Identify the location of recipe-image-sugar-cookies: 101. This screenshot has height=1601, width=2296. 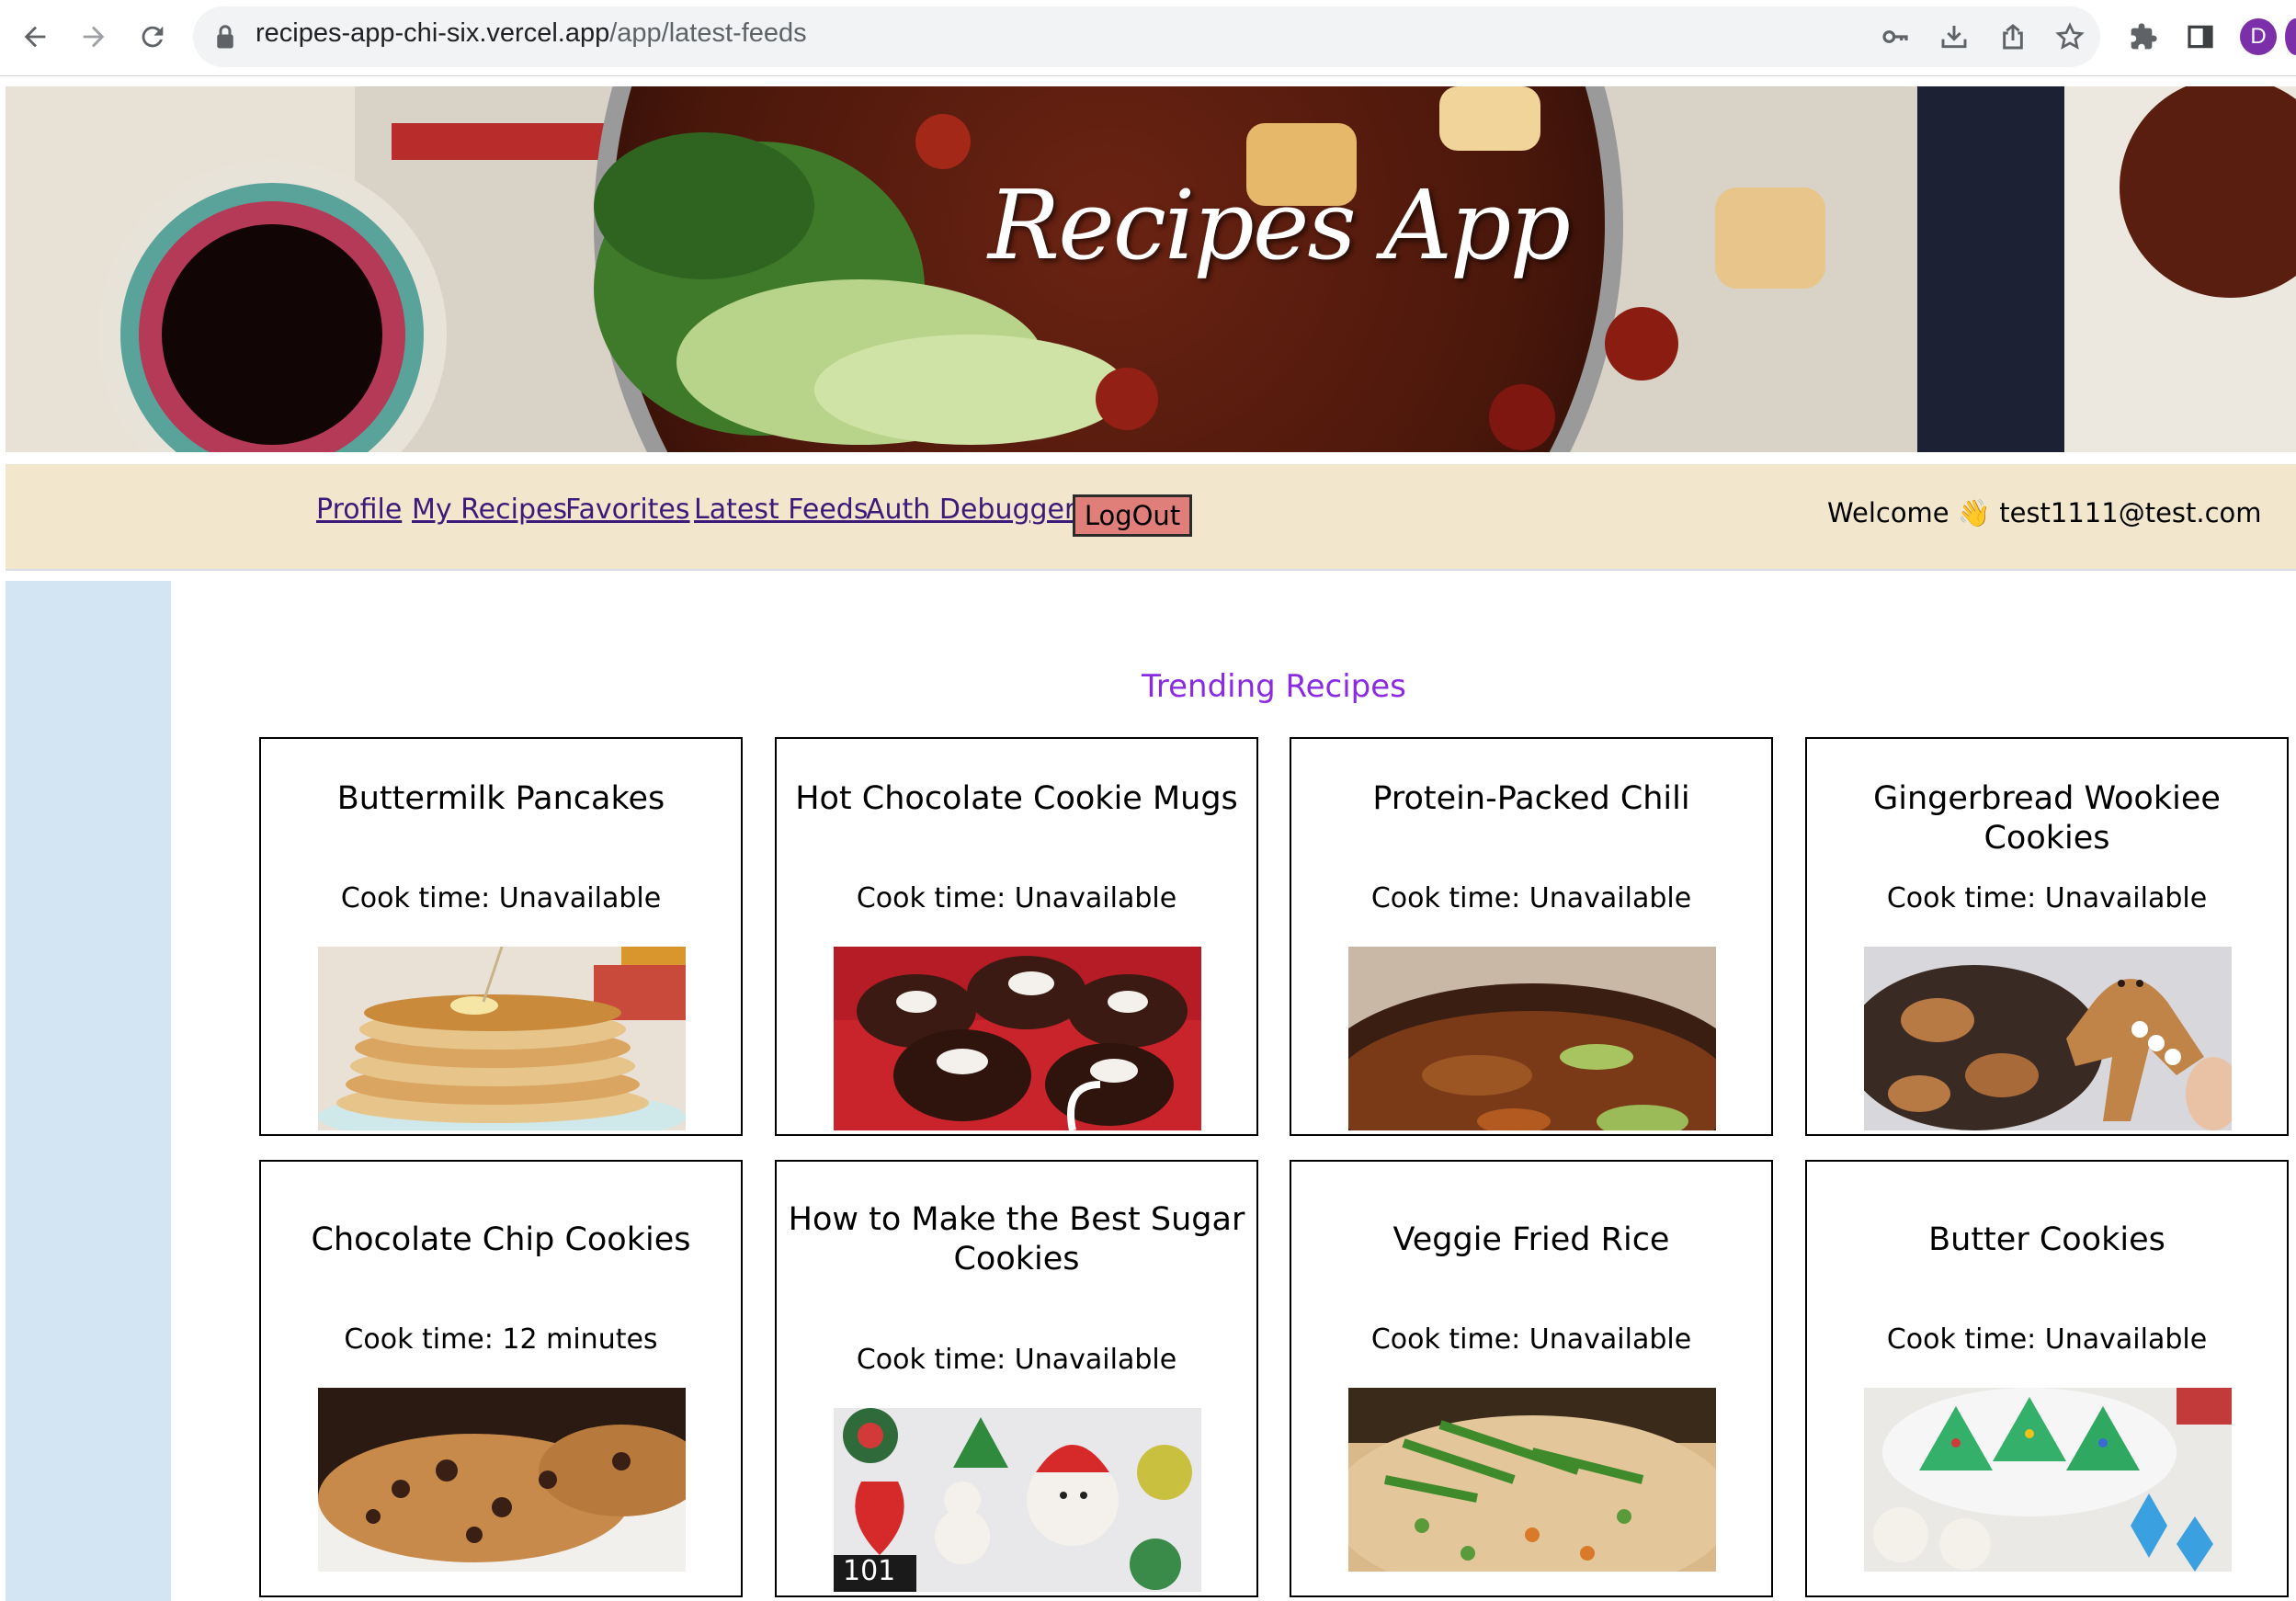
(1017, 1500).